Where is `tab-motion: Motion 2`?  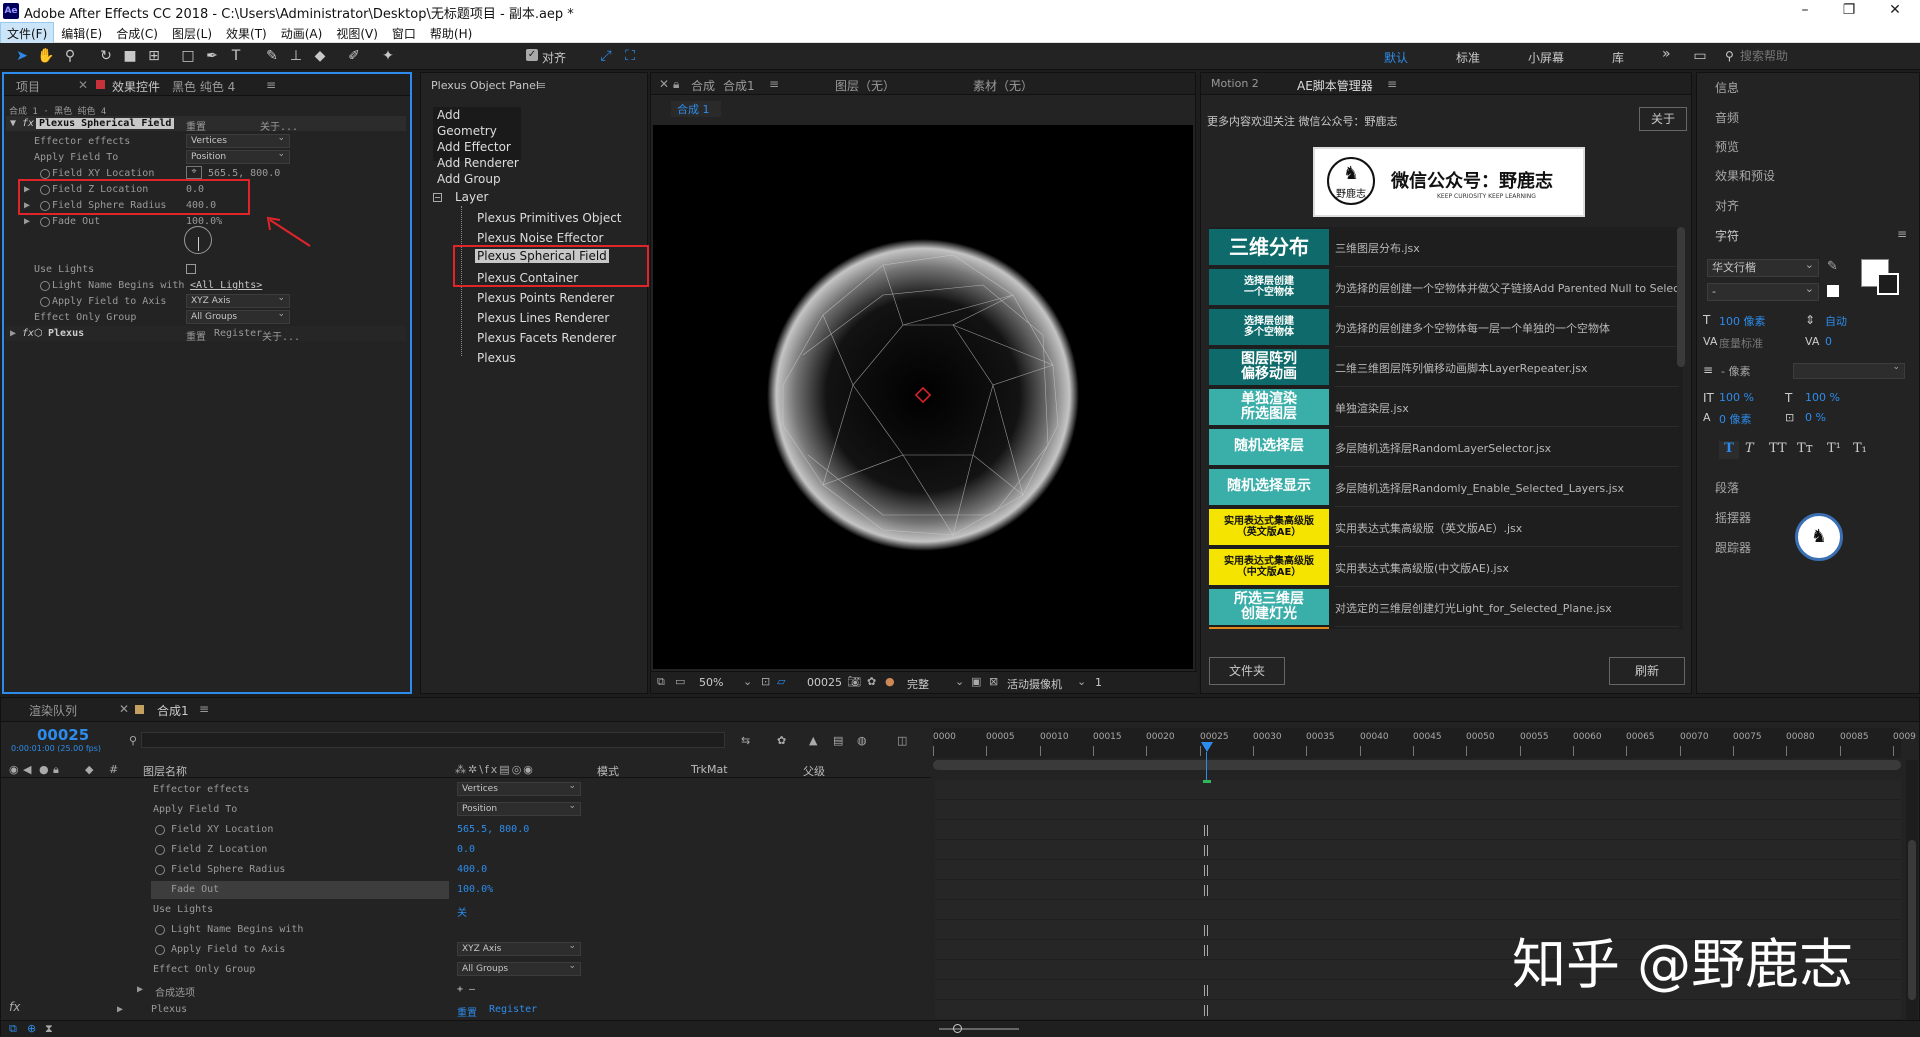 tab-motion: Motion 2 is located at coordinates (1235, 83).